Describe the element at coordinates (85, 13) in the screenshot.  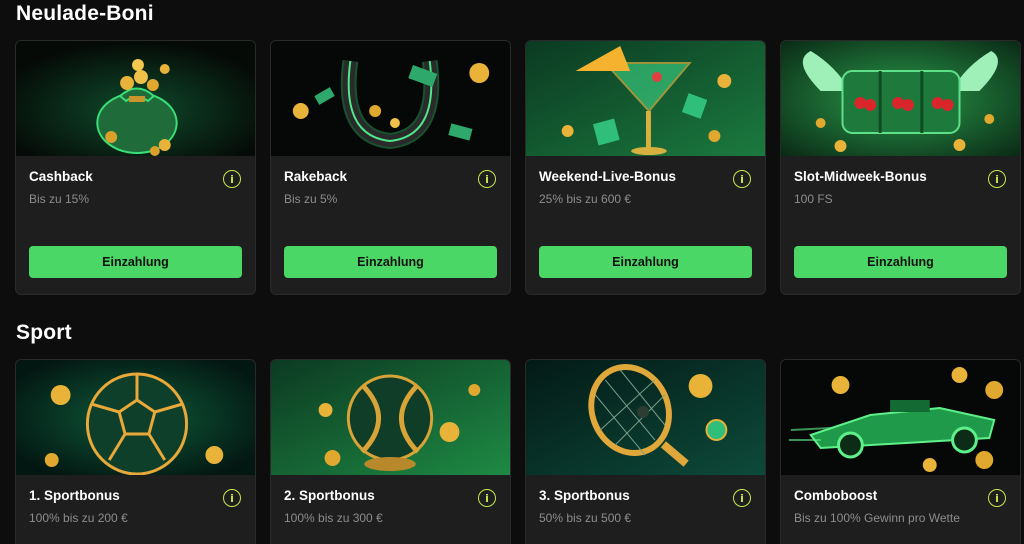
I see `section-title-reload-bonuses: Neulade-Boni` at that location.